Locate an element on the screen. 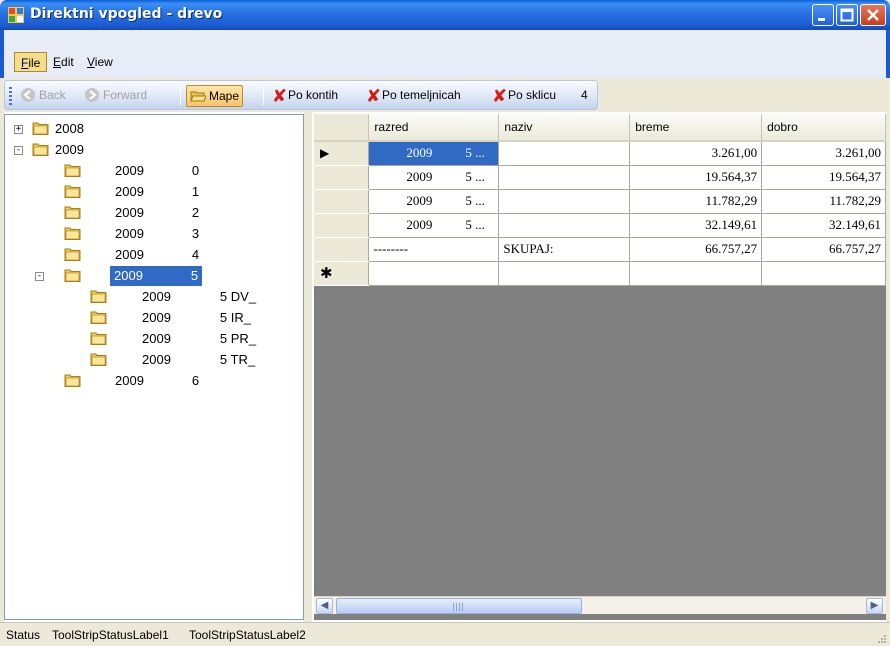  cell-breme: 11.782,29 is located at coordinates (696, 201).